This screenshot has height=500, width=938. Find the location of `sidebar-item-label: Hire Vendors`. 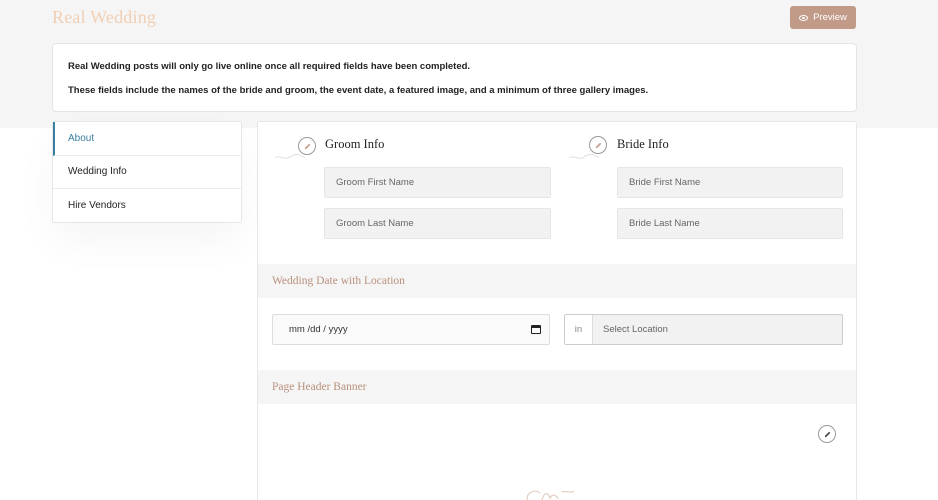

sidebar-item-label: Hire Vendors is located at coordinates (97, 206).